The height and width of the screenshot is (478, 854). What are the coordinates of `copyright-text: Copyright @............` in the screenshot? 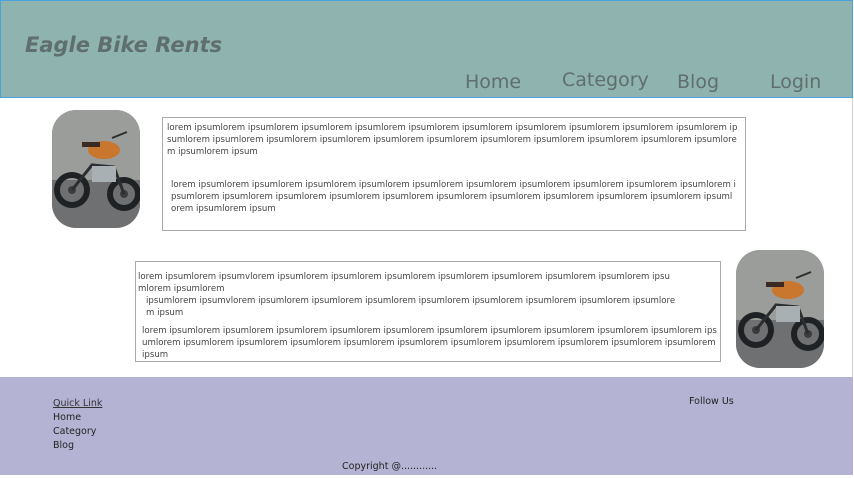 It's located at (390, 466).